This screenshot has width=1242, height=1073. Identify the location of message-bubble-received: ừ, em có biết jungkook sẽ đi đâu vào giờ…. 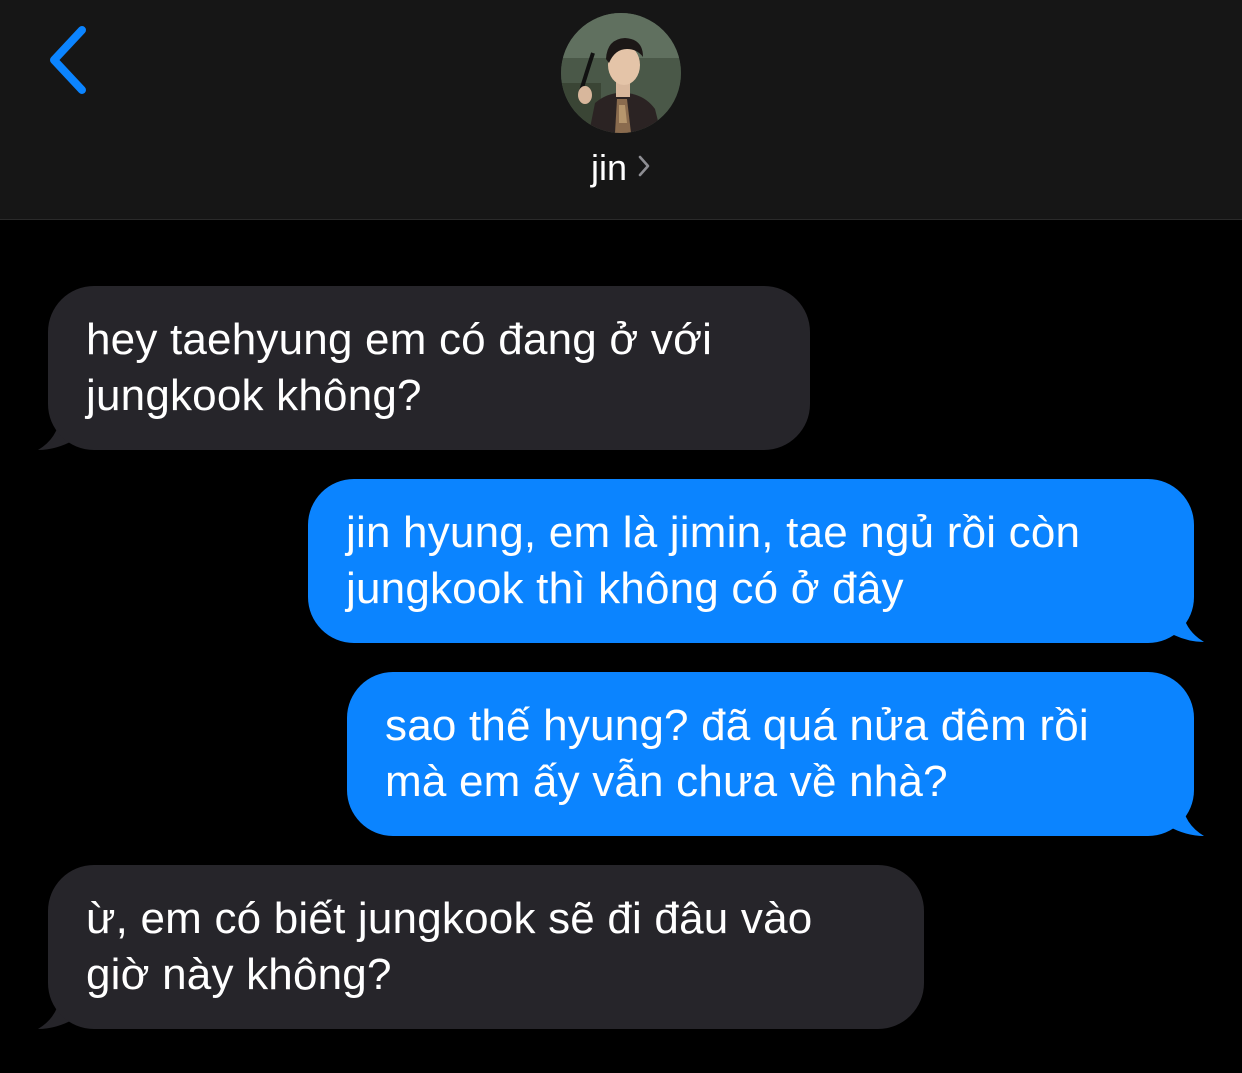
(486, 947).